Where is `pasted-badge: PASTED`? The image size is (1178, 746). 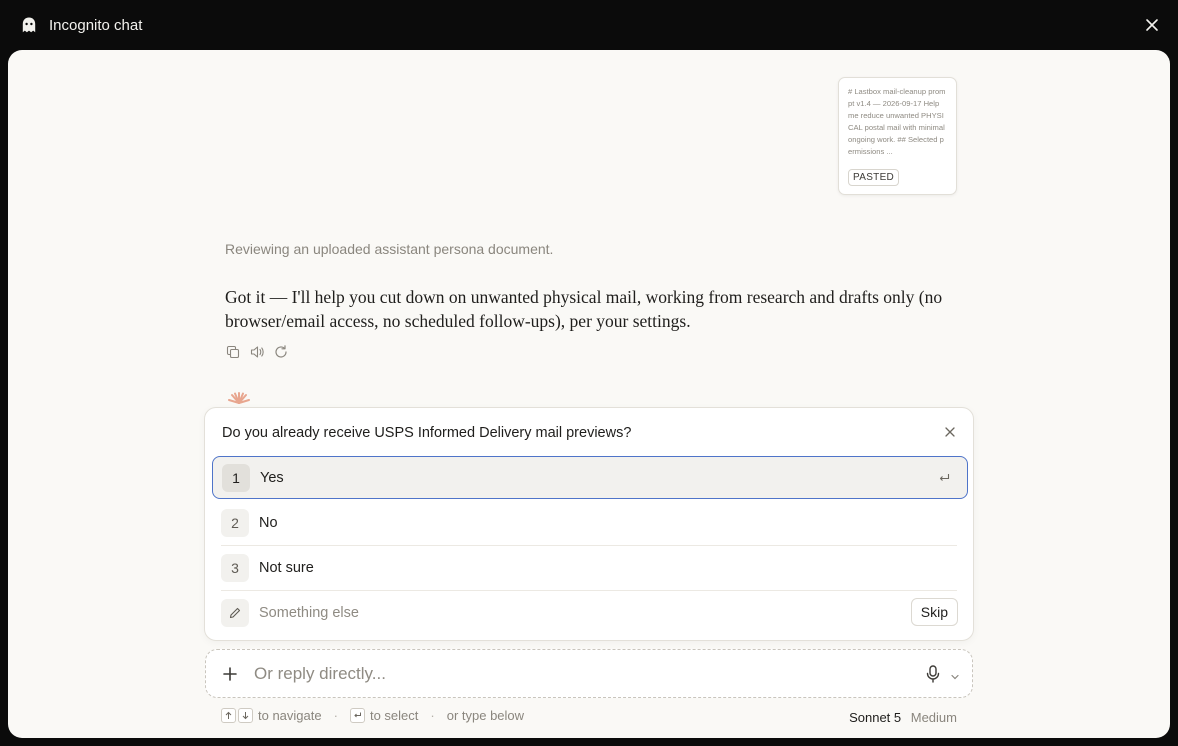 pasted-badge: PASTED is located at coordinates (874, 177).